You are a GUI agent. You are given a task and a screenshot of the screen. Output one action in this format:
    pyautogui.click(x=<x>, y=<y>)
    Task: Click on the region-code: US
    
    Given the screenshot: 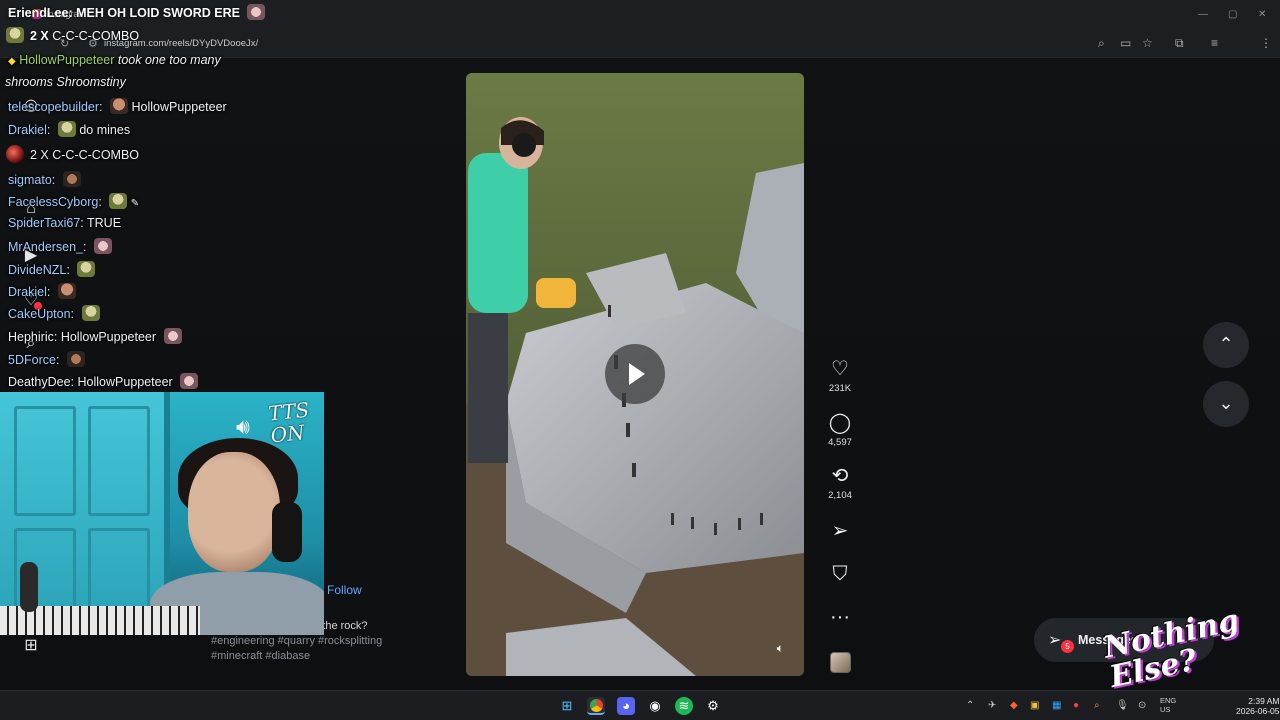 What is the action you would take?
    pyautogui.click(x=1165, y=709)
    